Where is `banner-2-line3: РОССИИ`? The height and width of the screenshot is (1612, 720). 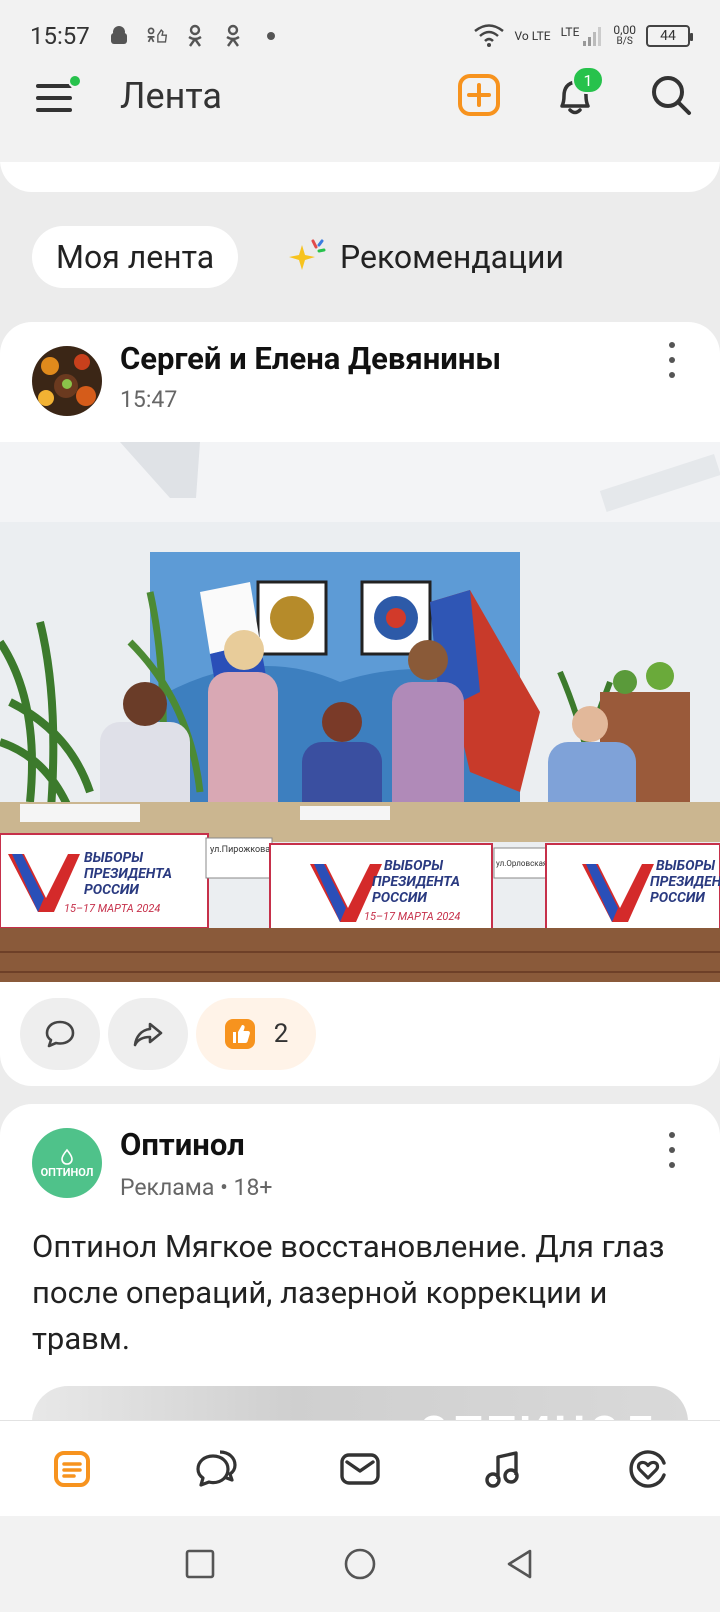 banner-2-line3: РОССИИ is located at coordinates (399, 898).